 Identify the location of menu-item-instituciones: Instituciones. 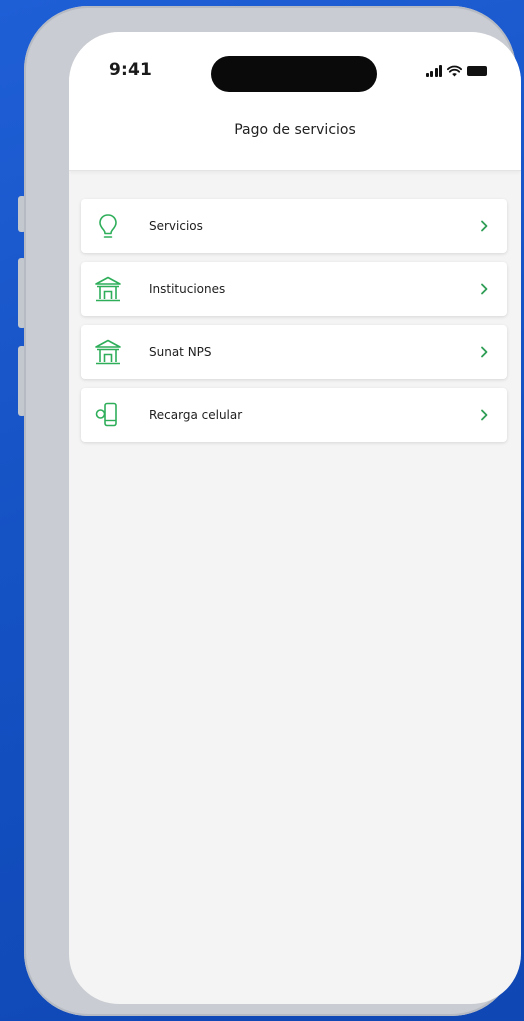
(294, 289).